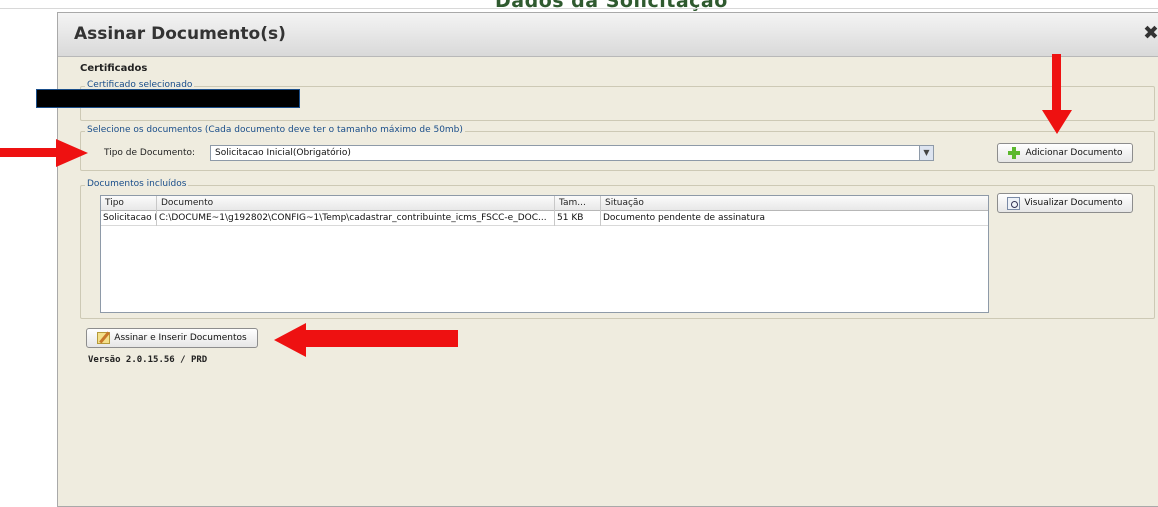 Image resolution: width=1158 pixels, height=507 pixels. I want to click on sign-and-insert-button: Assinar e Inserir Documentos, so click(172, 338).